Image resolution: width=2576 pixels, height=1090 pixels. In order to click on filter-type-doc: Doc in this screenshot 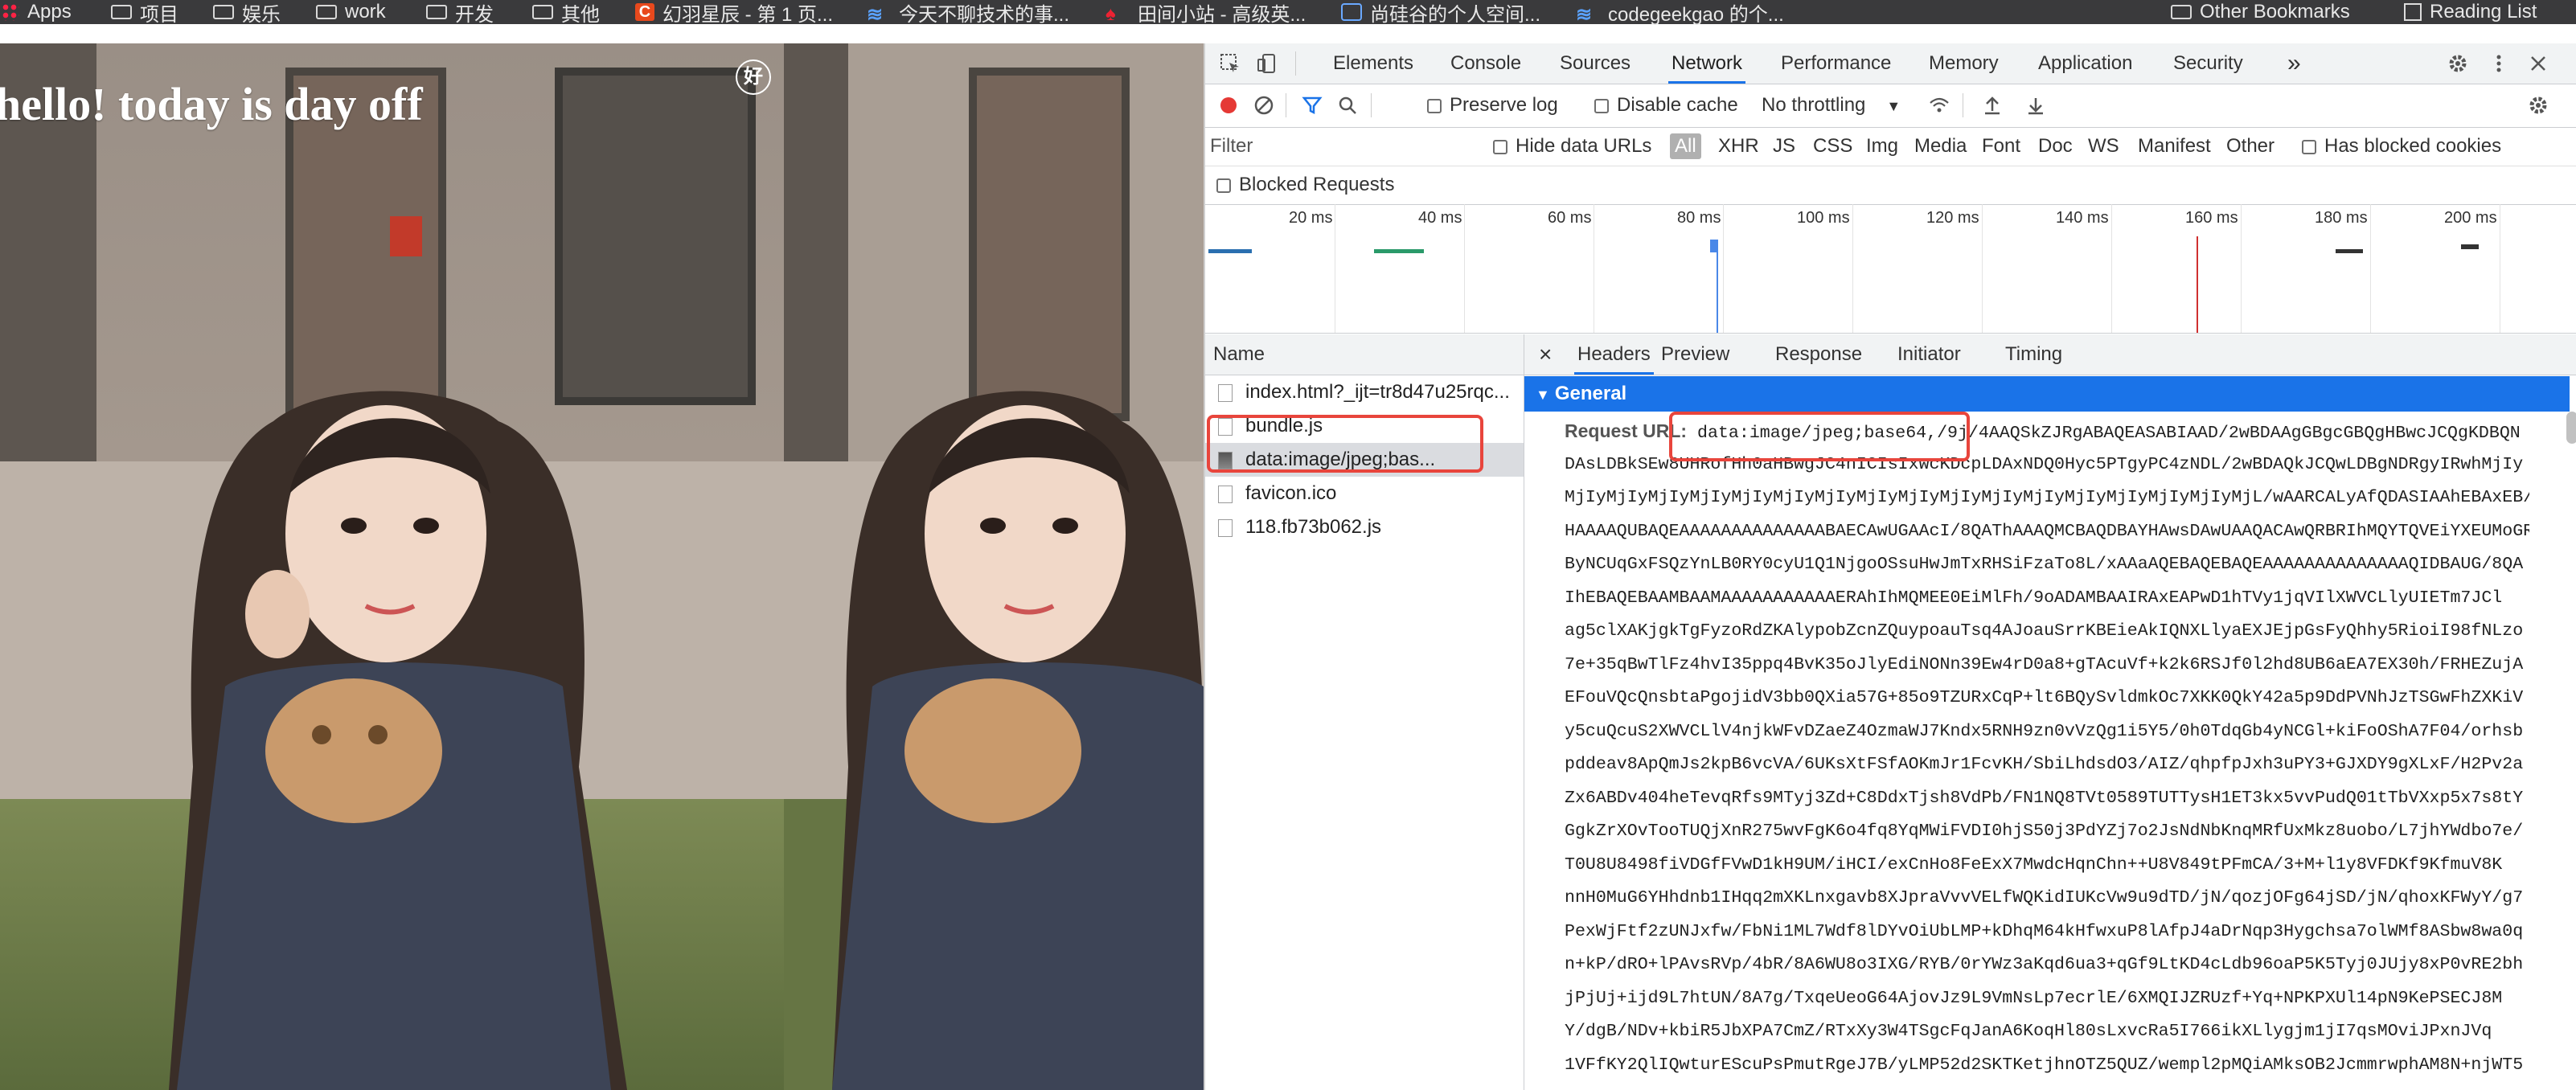, I will do `click(2055, 146)`.